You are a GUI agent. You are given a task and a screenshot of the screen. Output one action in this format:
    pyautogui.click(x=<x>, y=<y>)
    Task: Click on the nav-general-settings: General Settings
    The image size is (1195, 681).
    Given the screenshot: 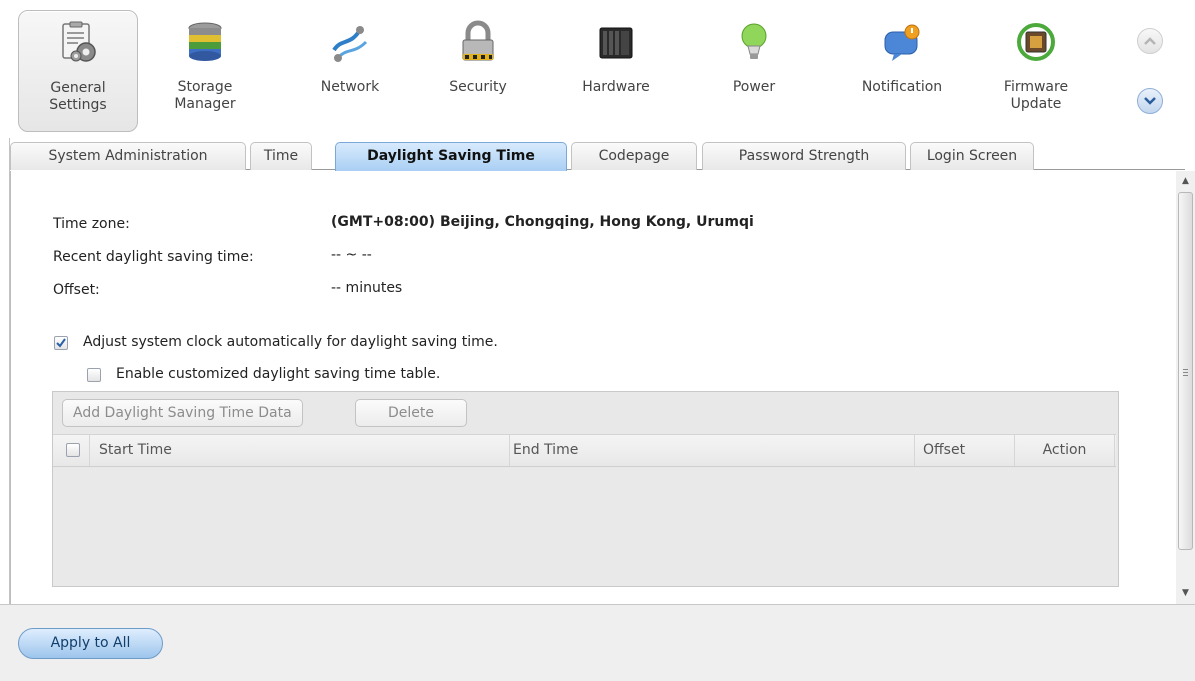 What is the action you would take?
    pyautogui.click(x=78, y=71)
    